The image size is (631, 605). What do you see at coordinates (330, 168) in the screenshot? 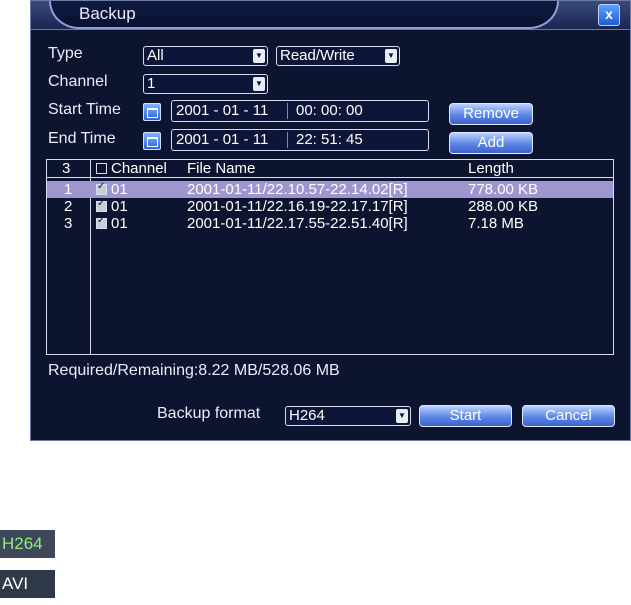
I see `table-header: 3 Channel File Name Length` at bounding box center [330, 168].